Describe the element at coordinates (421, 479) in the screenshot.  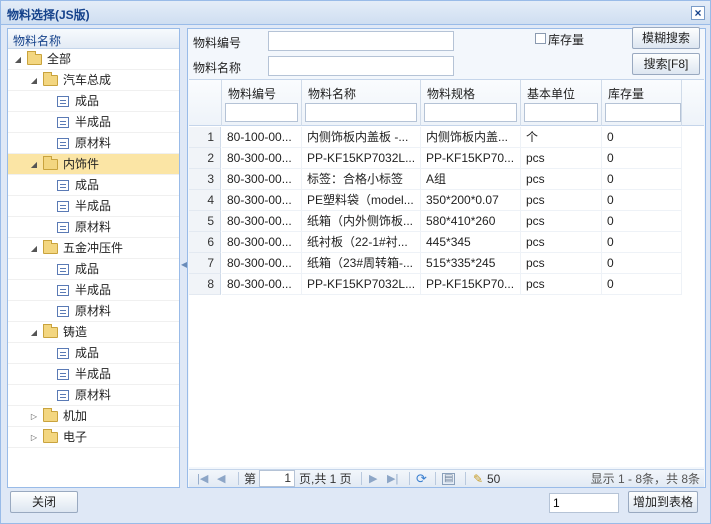
I see `refresh-icon: ⟳` at that location.